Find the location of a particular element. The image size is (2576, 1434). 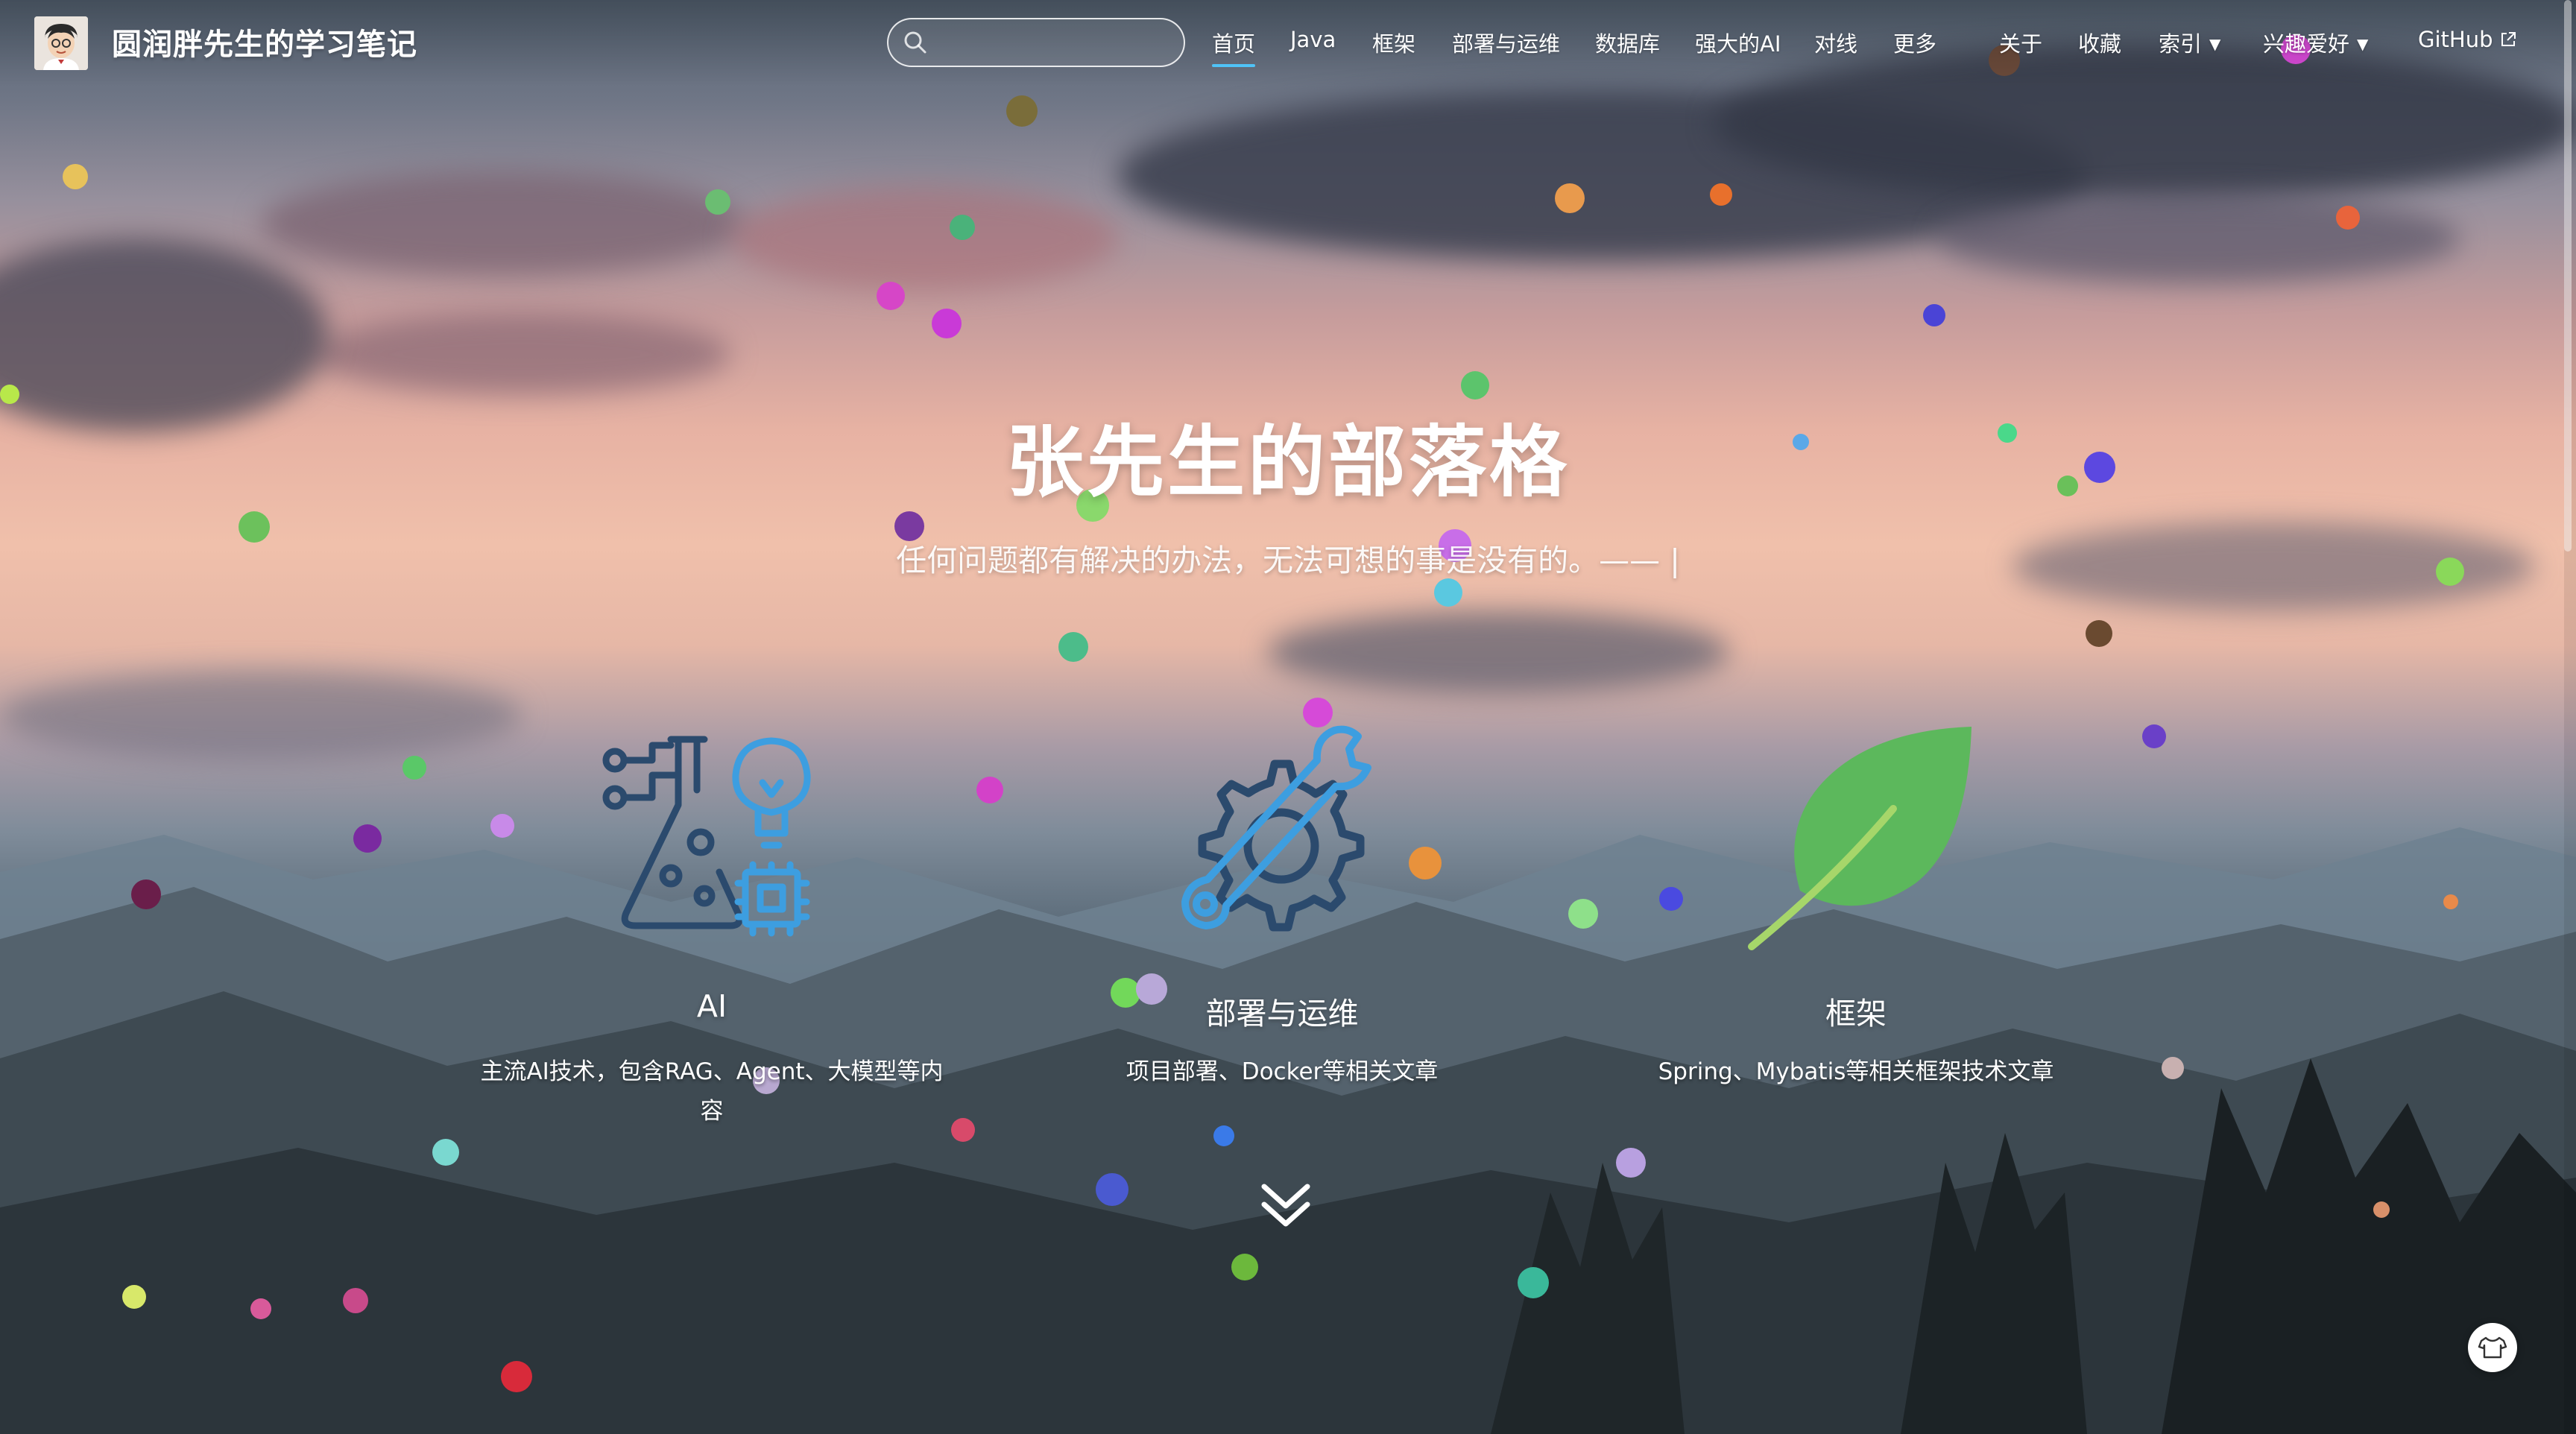

feature-desc-ai: 主流AI技术，包含RAG、Agent、大模型等内容 is located at coordinates (712, 1091).